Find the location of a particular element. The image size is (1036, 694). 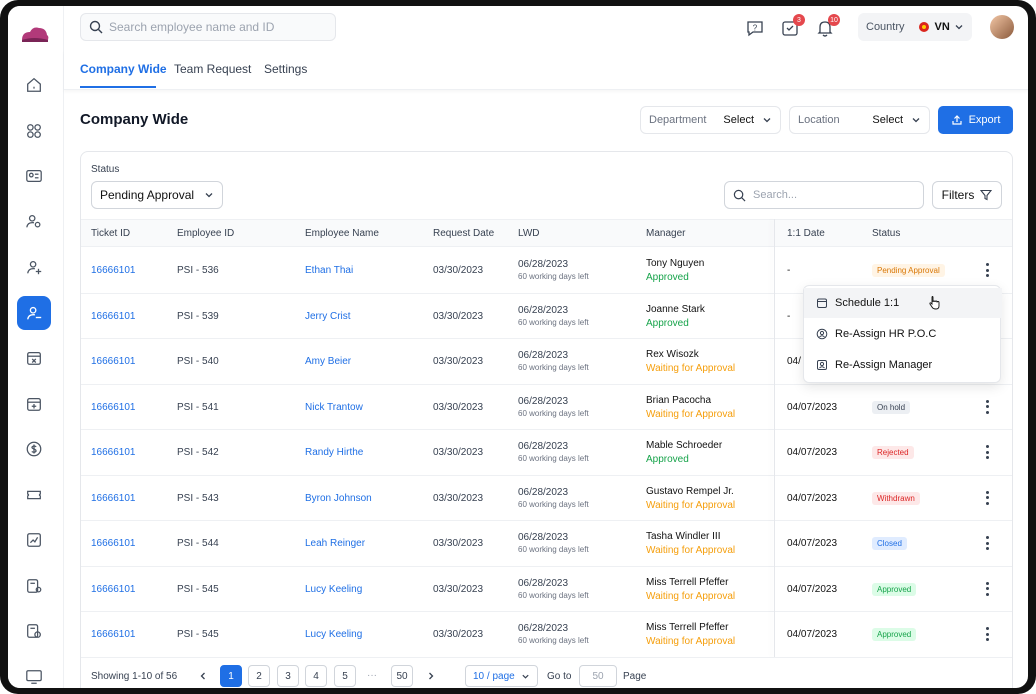

one-on-one-date: 04/07/2023 is located at coordinates (812, 634).